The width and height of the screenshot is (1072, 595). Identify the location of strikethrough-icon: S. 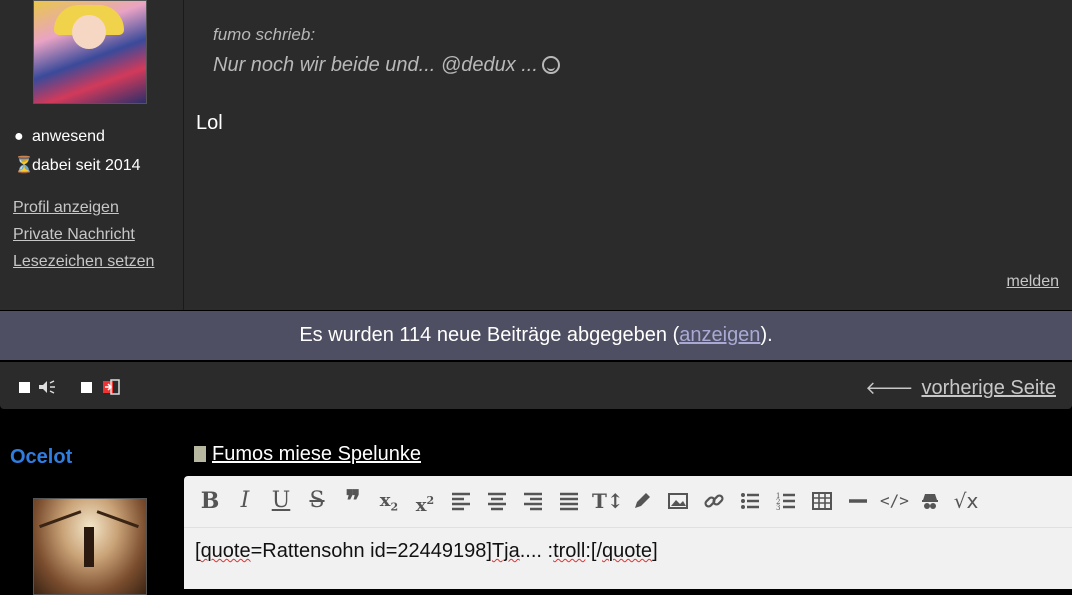
(317, 501).